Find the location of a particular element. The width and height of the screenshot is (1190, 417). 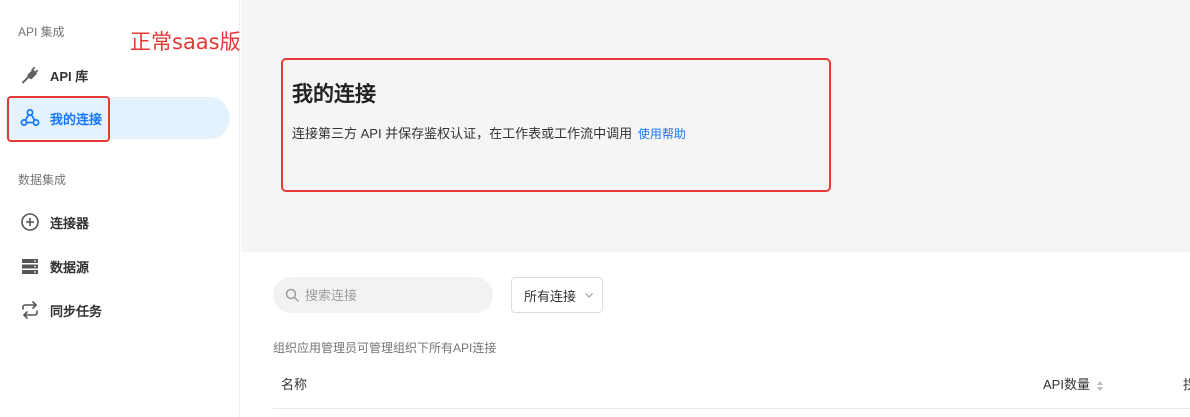

page-title: 我的连接 is located at coordinates (334, 94).